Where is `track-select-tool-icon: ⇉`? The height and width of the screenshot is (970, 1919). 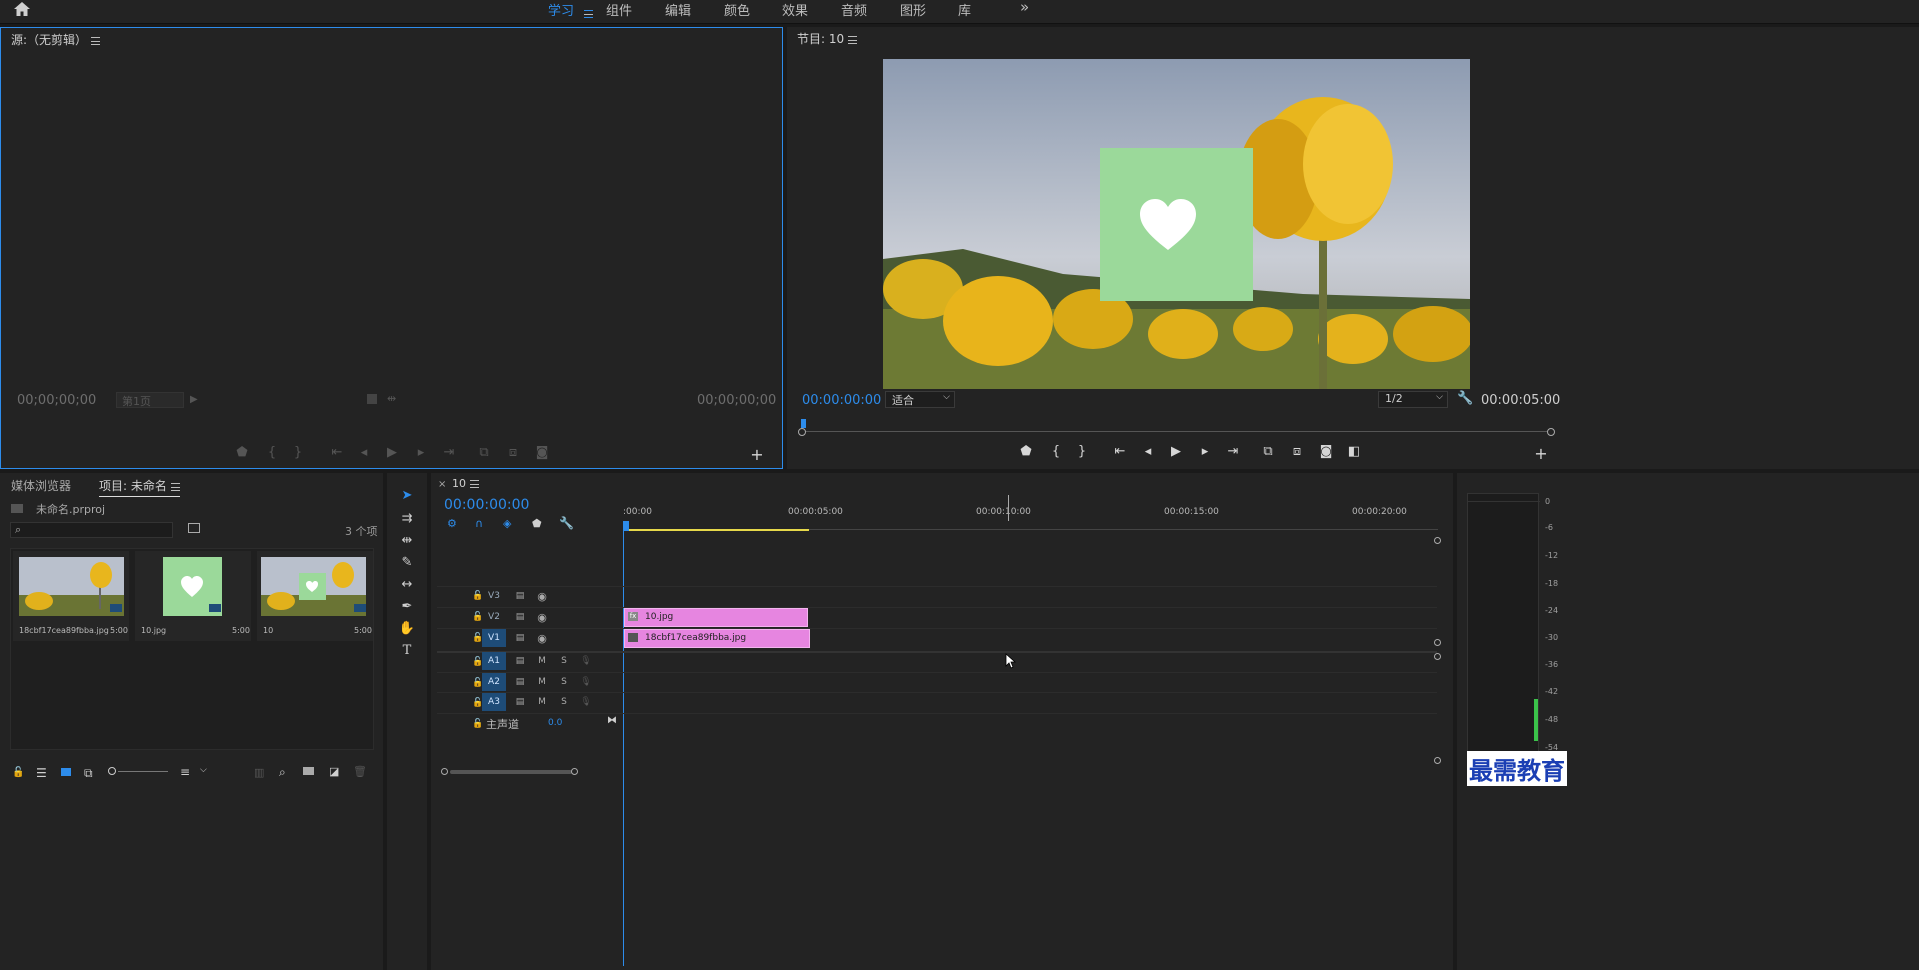 track-select-tool-icon: ⇉ is located at coordinates (407, 519).